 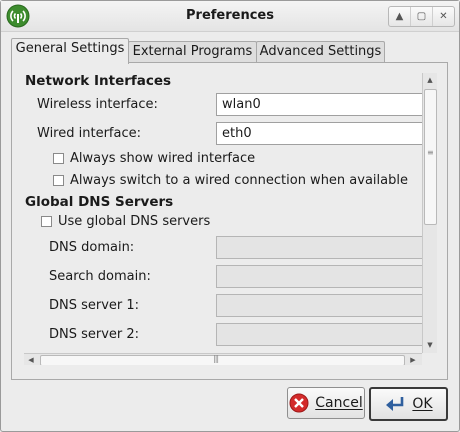 I want to click on scroll-down-arrow-icon: ▼, so click(x=430, y=345).